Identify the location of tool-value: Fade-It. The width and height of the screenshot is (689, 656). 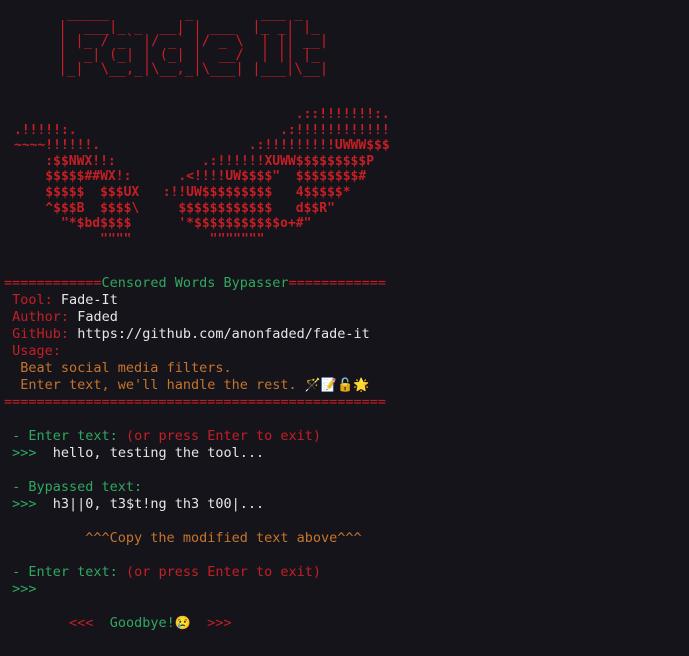
(89, 300).